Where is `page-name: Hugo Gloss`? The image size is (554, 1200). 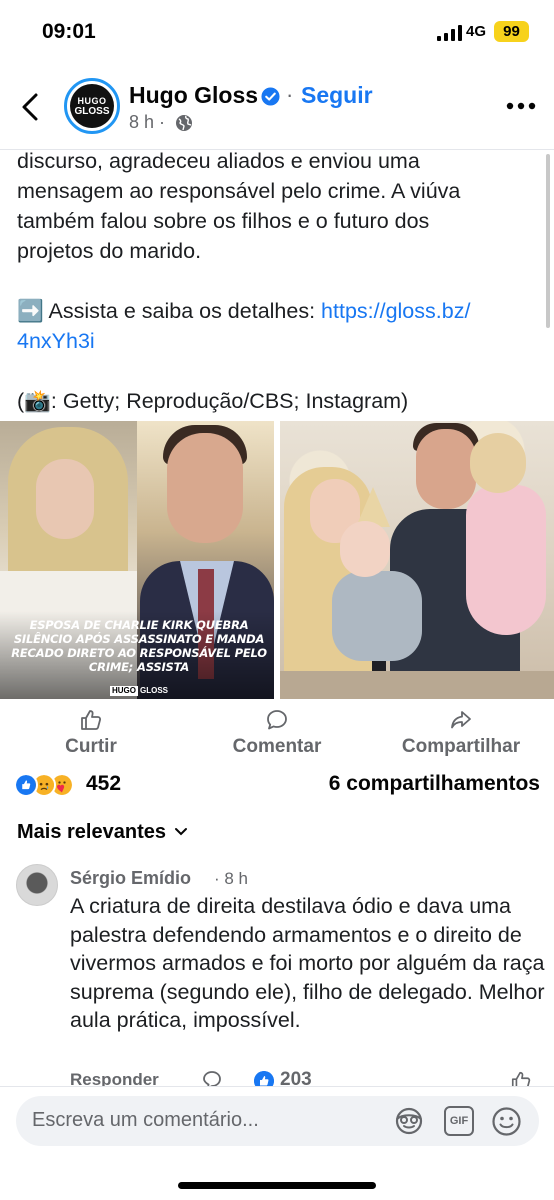 page-name: Hugo Gloss is located at coordinates (193, 95).